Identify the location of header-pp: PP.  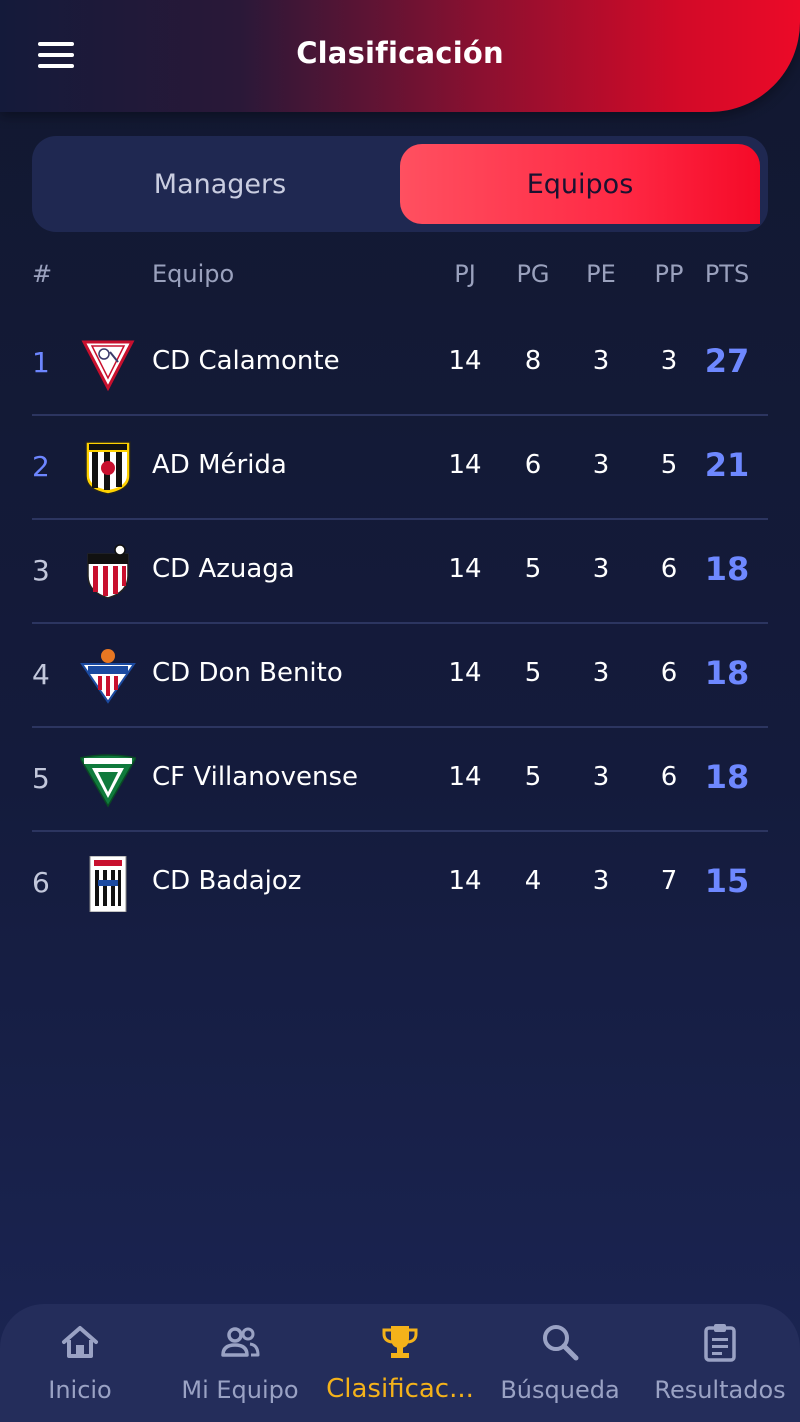
(669, 274).